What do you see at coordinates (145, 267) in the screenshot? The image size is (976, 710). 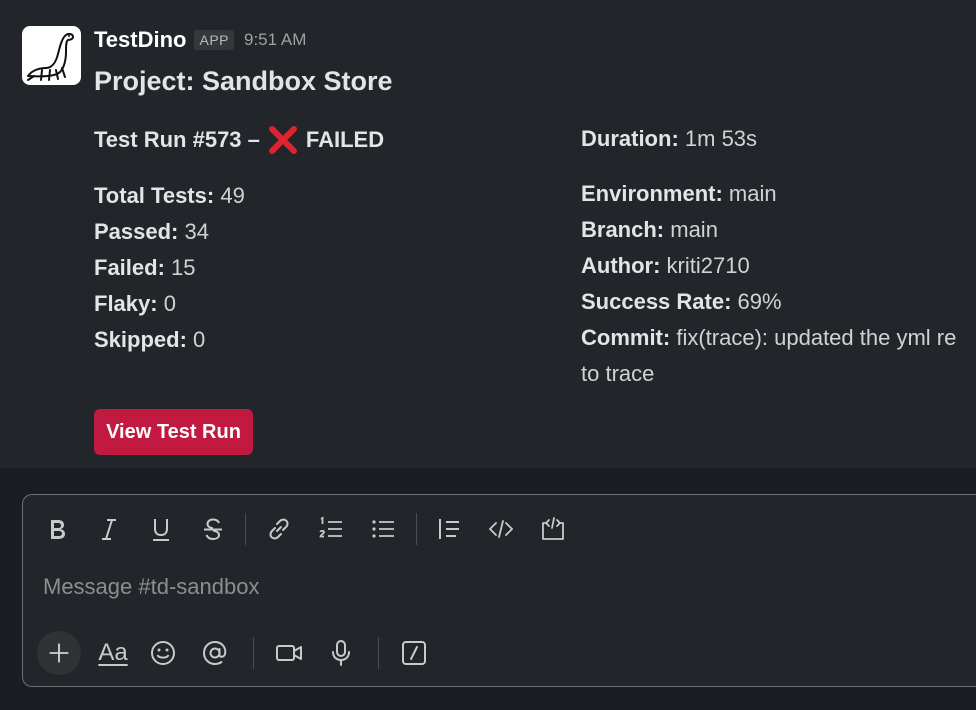 I see `stat-failed: Failed: 15` at bounding box center [145, 267].